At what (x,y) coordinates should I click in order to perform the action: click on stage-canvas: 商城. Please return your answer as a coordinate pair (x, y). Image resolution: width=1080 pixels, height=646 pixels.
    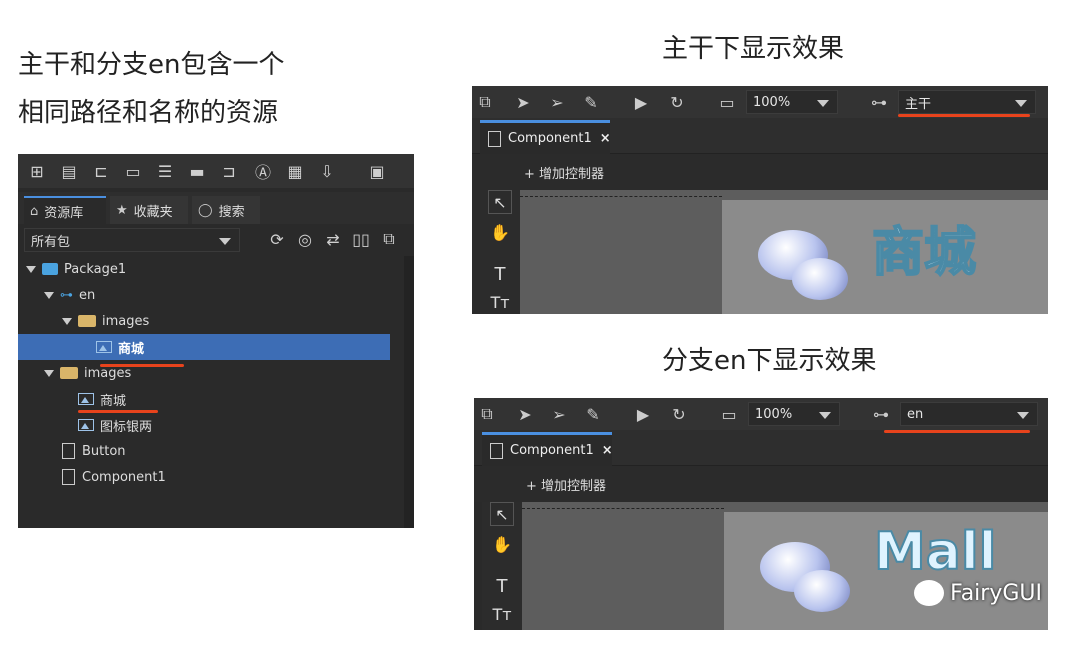
    Looking at the image, I should click on (784, 252).